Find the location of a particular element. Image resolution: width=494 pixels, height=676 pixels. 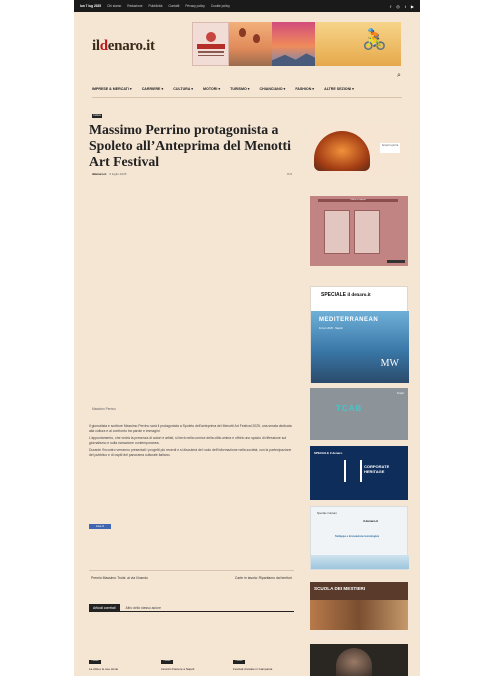

tech-header: Speciale il denaro is located at coordinates (327, 513).